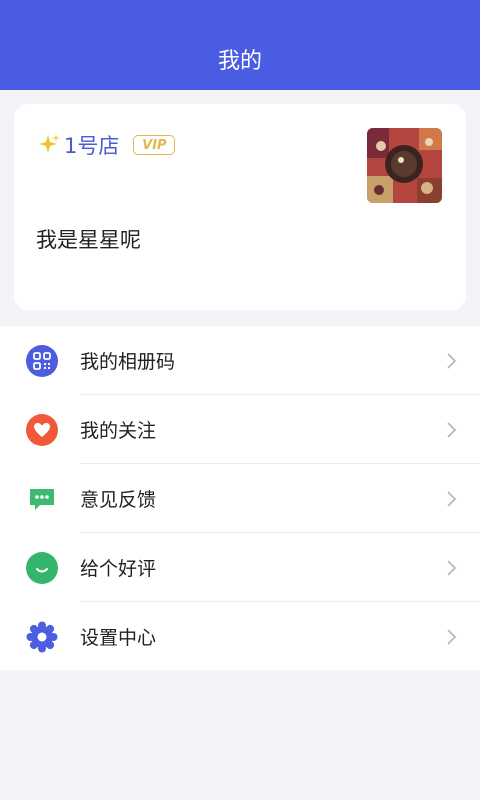  I want to click on menu-item-label: 设置中心, so click(118, 638).